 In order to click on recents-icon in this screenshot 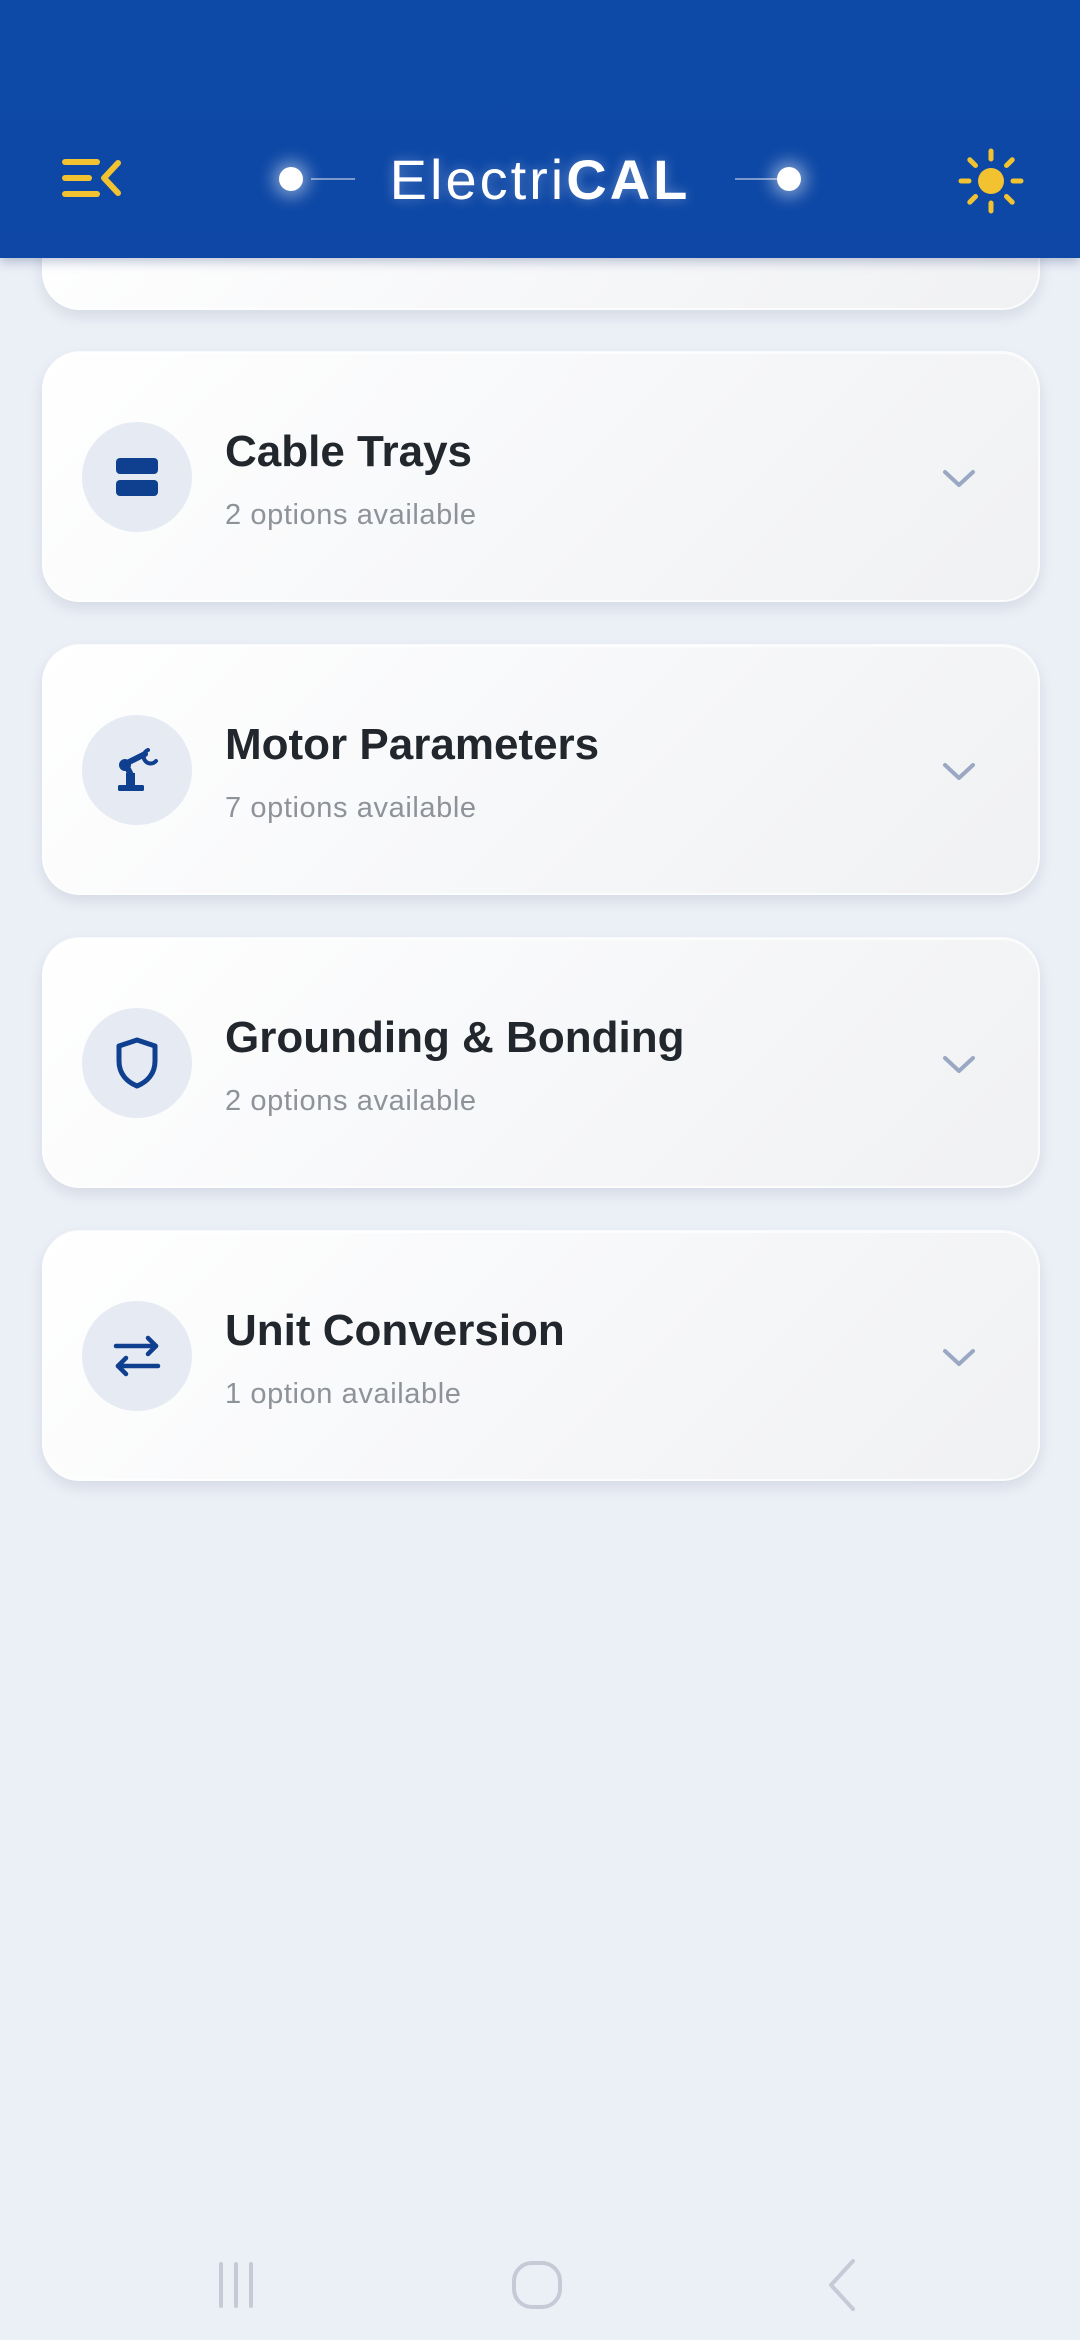, I will do `click(236, 2285)`.